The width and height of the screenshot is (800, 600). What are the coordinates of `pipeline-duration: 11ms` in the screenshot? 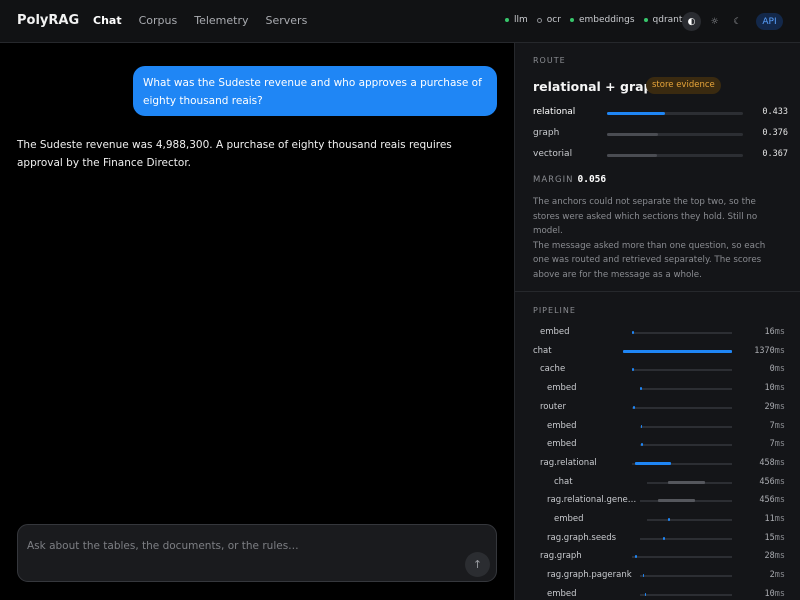 It's located at (775, 519).